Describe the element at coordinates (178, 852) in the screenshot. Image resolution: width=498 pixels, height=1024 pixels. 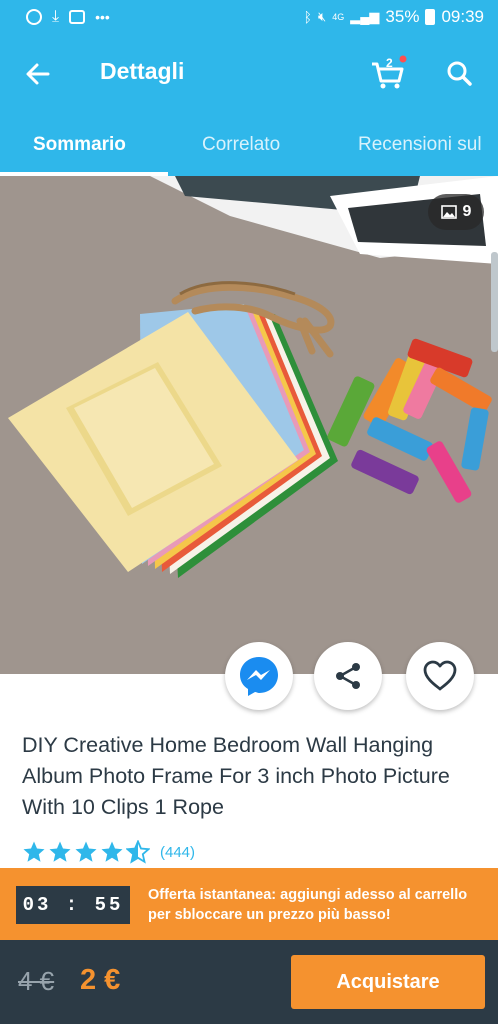
I see `review-count: (444)` at that location.